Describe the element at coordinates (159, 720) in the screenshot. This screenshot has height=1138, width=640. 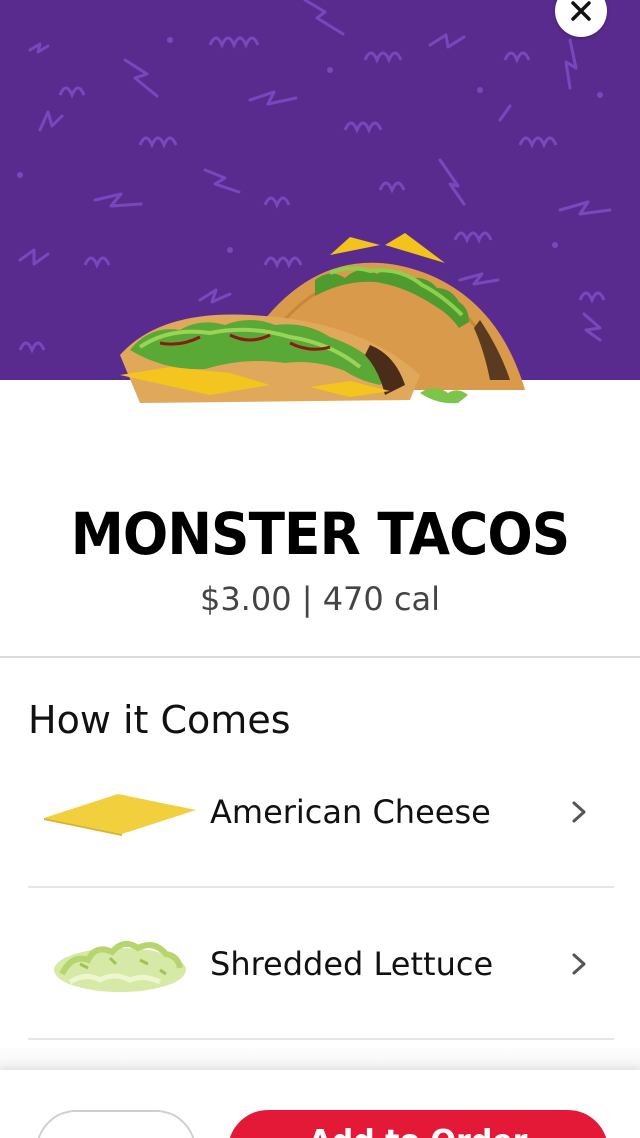
I see `how-it-comes-heading: How it Comes` at that location.